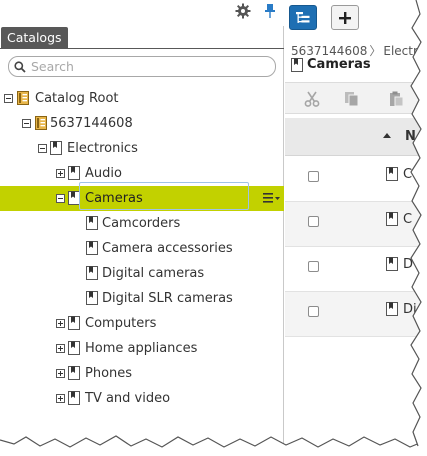 The image size is (427, 456). I want to click on tree-node-camcorders: Camcorders, so click(142, 223).